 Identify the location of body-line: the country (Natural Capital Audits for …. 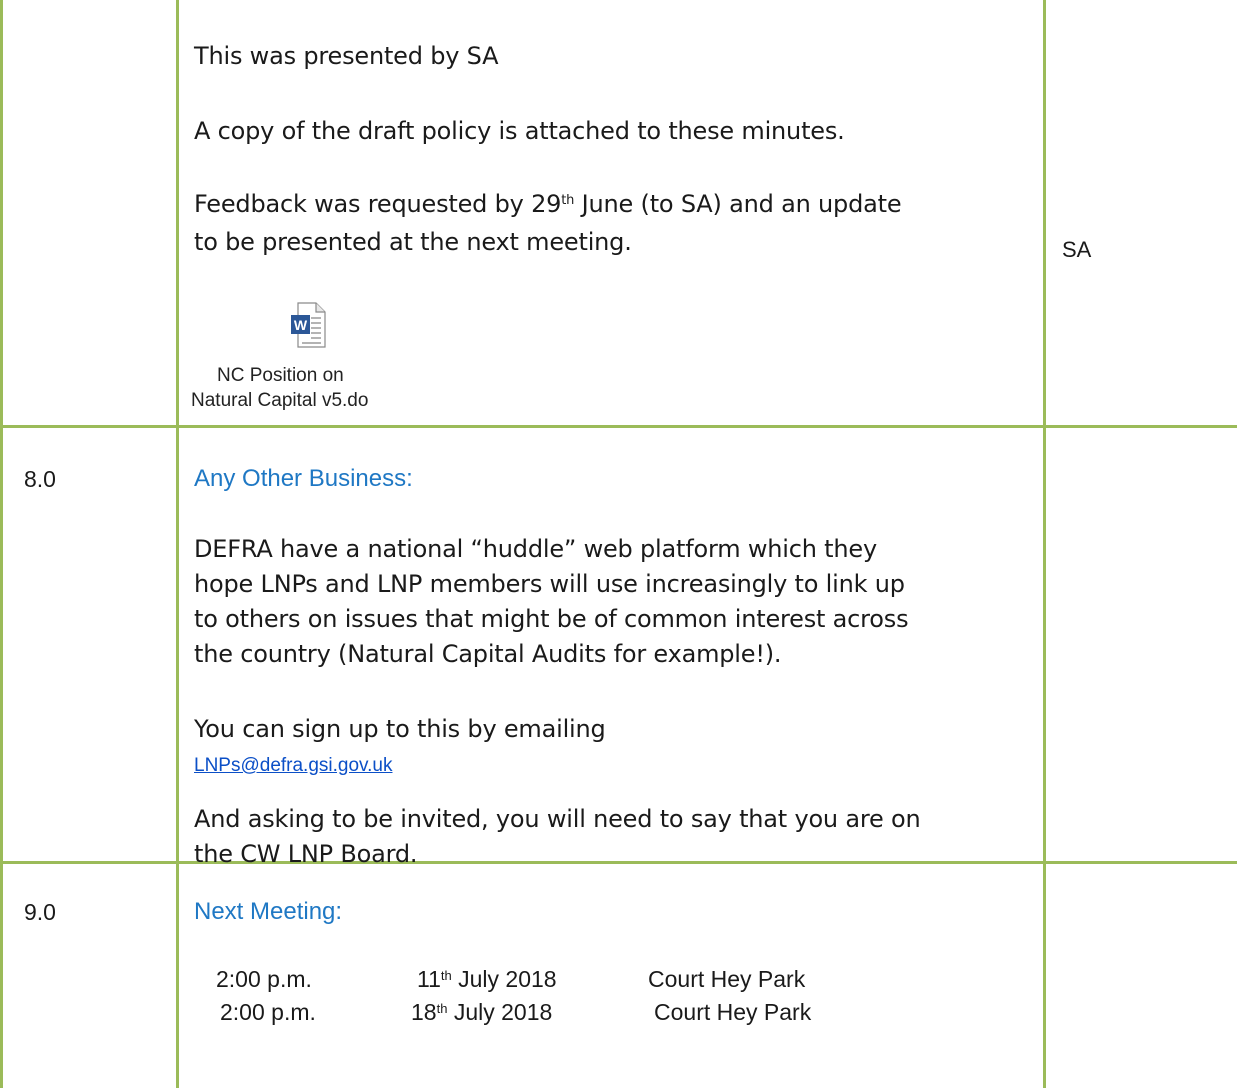
(488, 654).